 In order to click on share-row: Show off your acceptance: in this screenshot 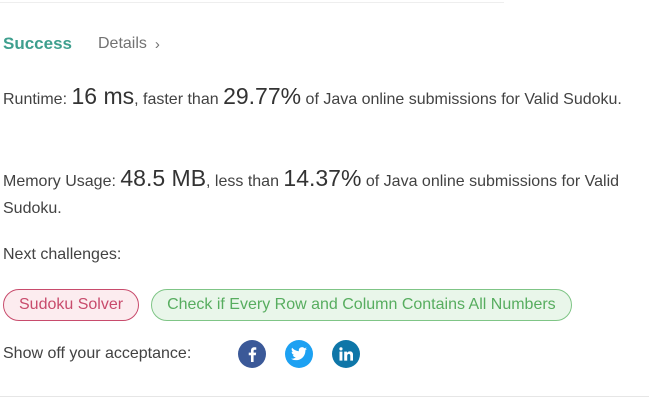, I will do `click(191, 354)`.